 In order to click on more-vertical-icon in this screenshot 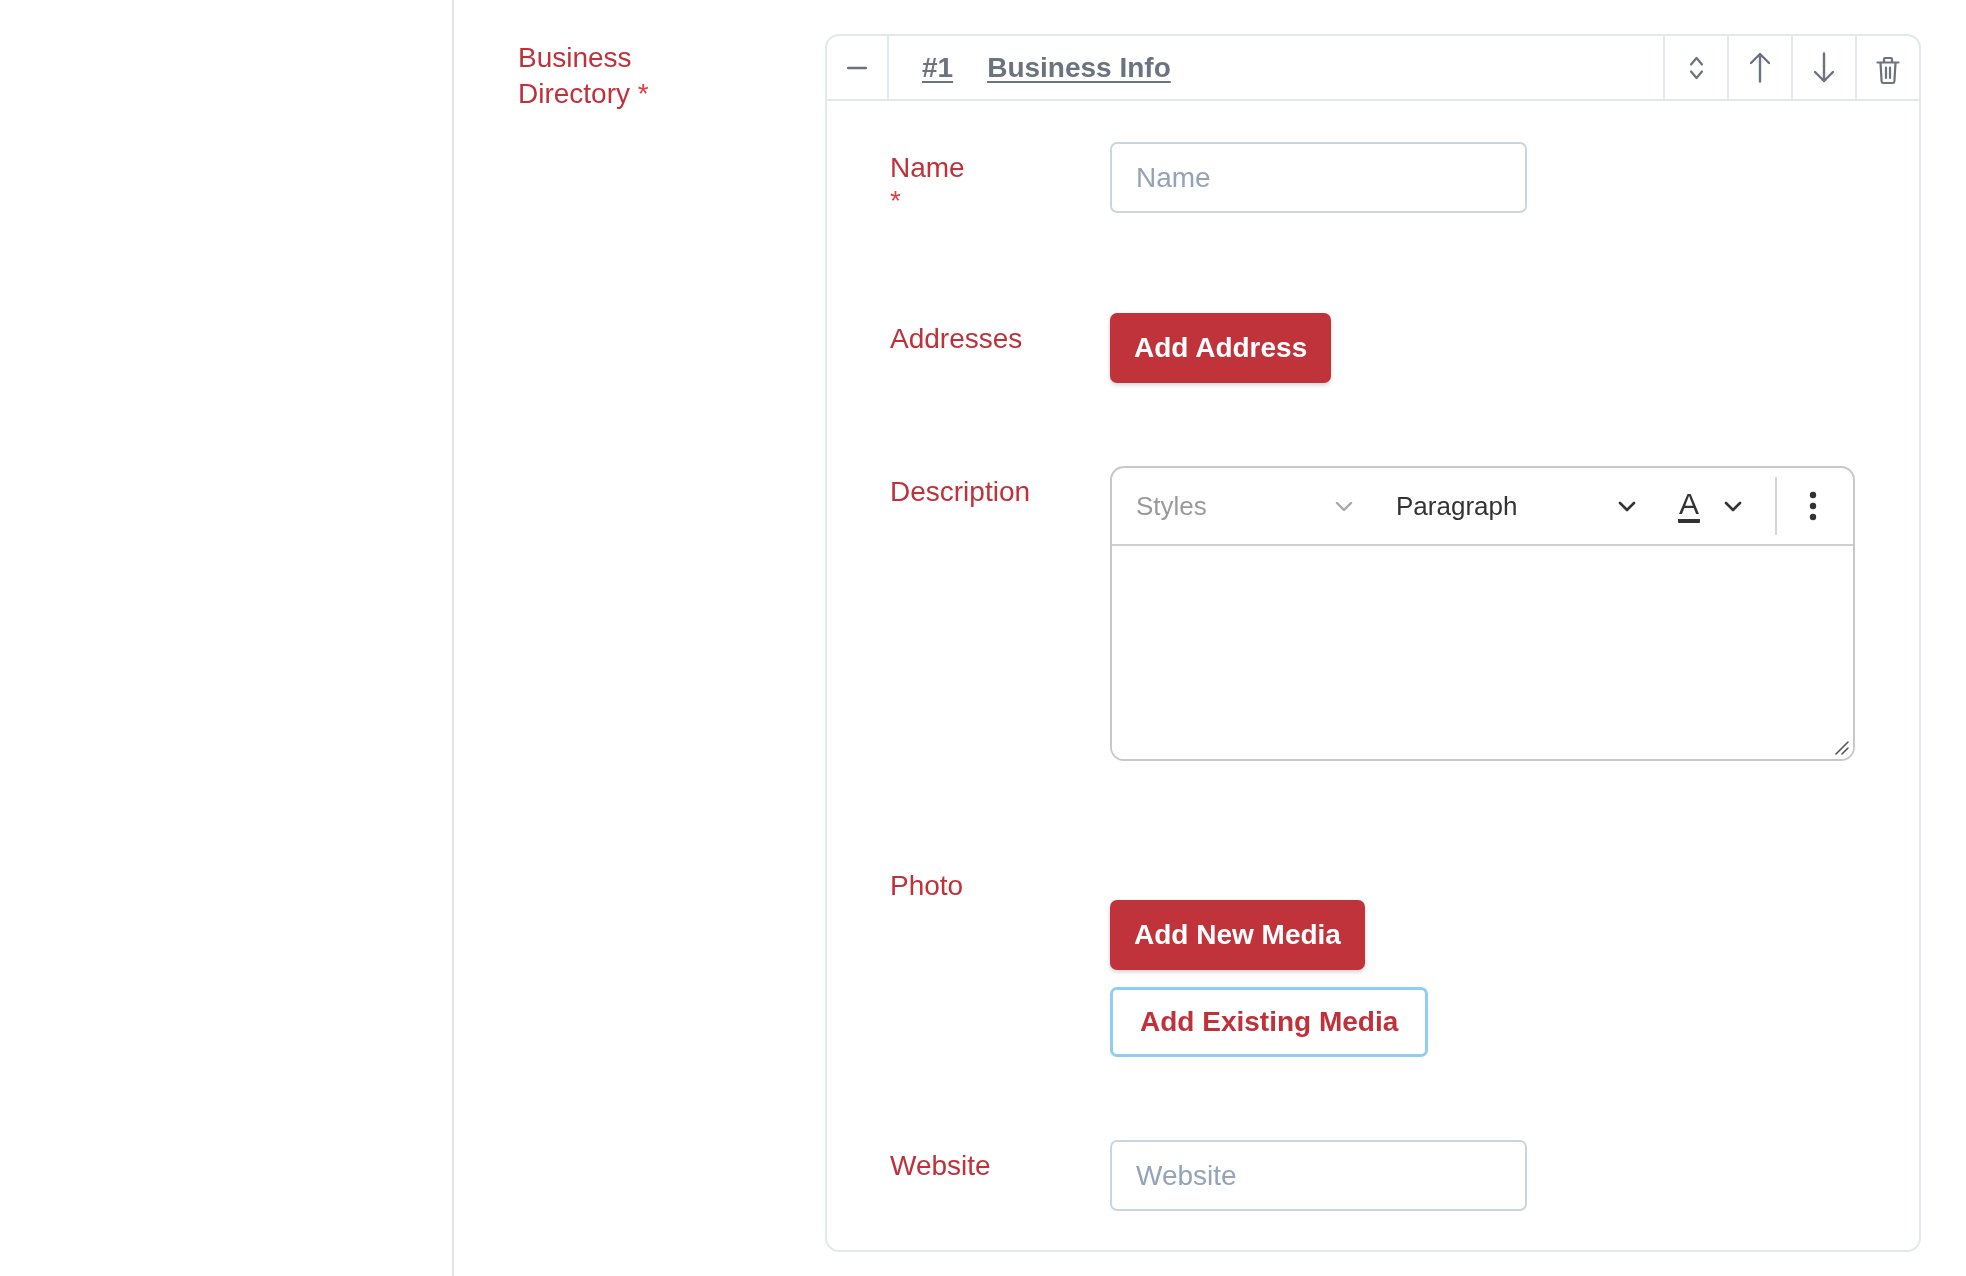, I will do `click(1813, 506)`.